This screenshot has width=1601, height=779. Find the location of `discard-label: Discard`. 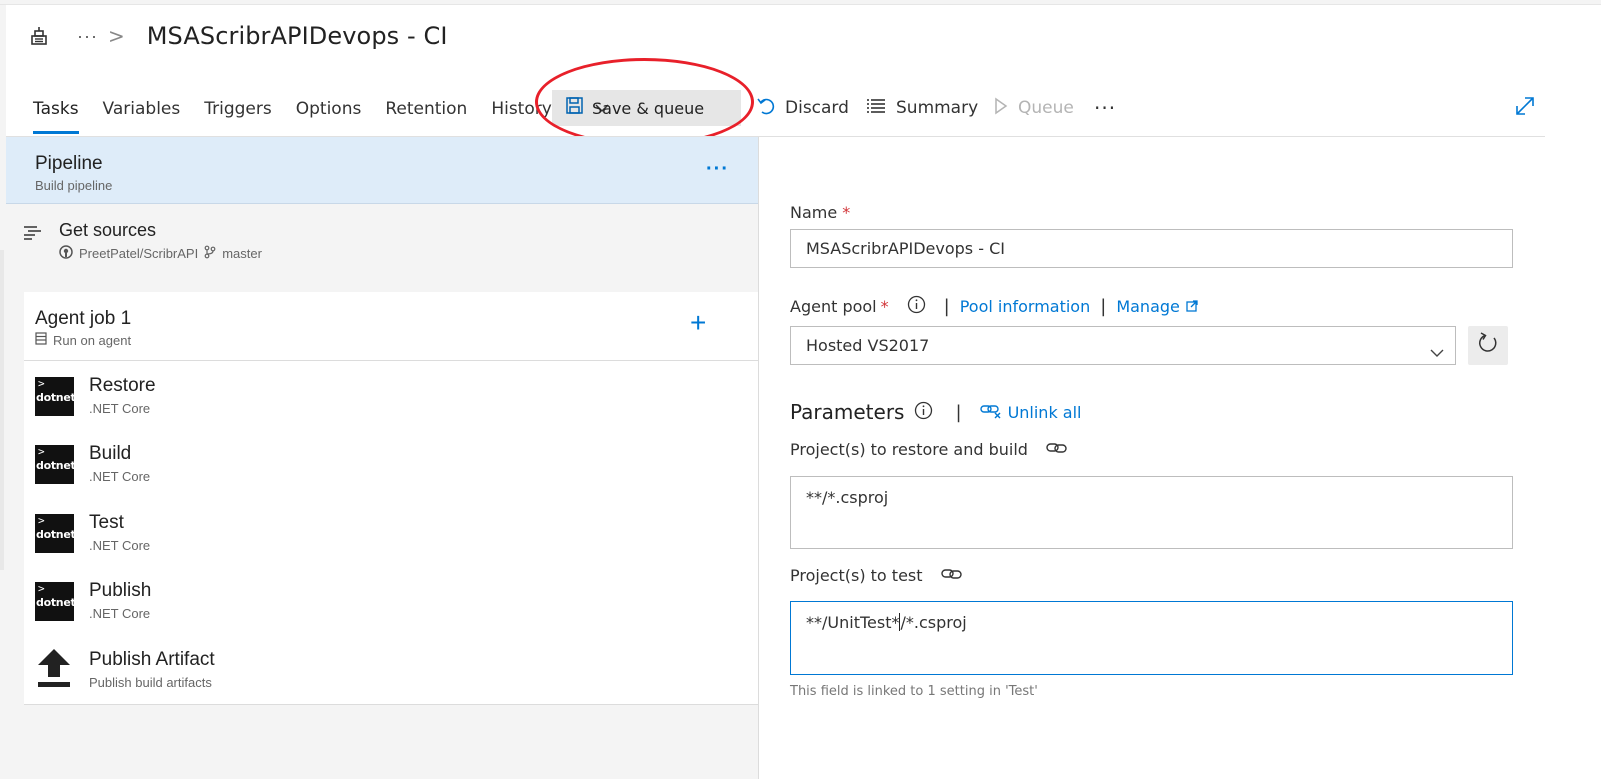

discard-label: Discard is located at coordinates (817, 108).